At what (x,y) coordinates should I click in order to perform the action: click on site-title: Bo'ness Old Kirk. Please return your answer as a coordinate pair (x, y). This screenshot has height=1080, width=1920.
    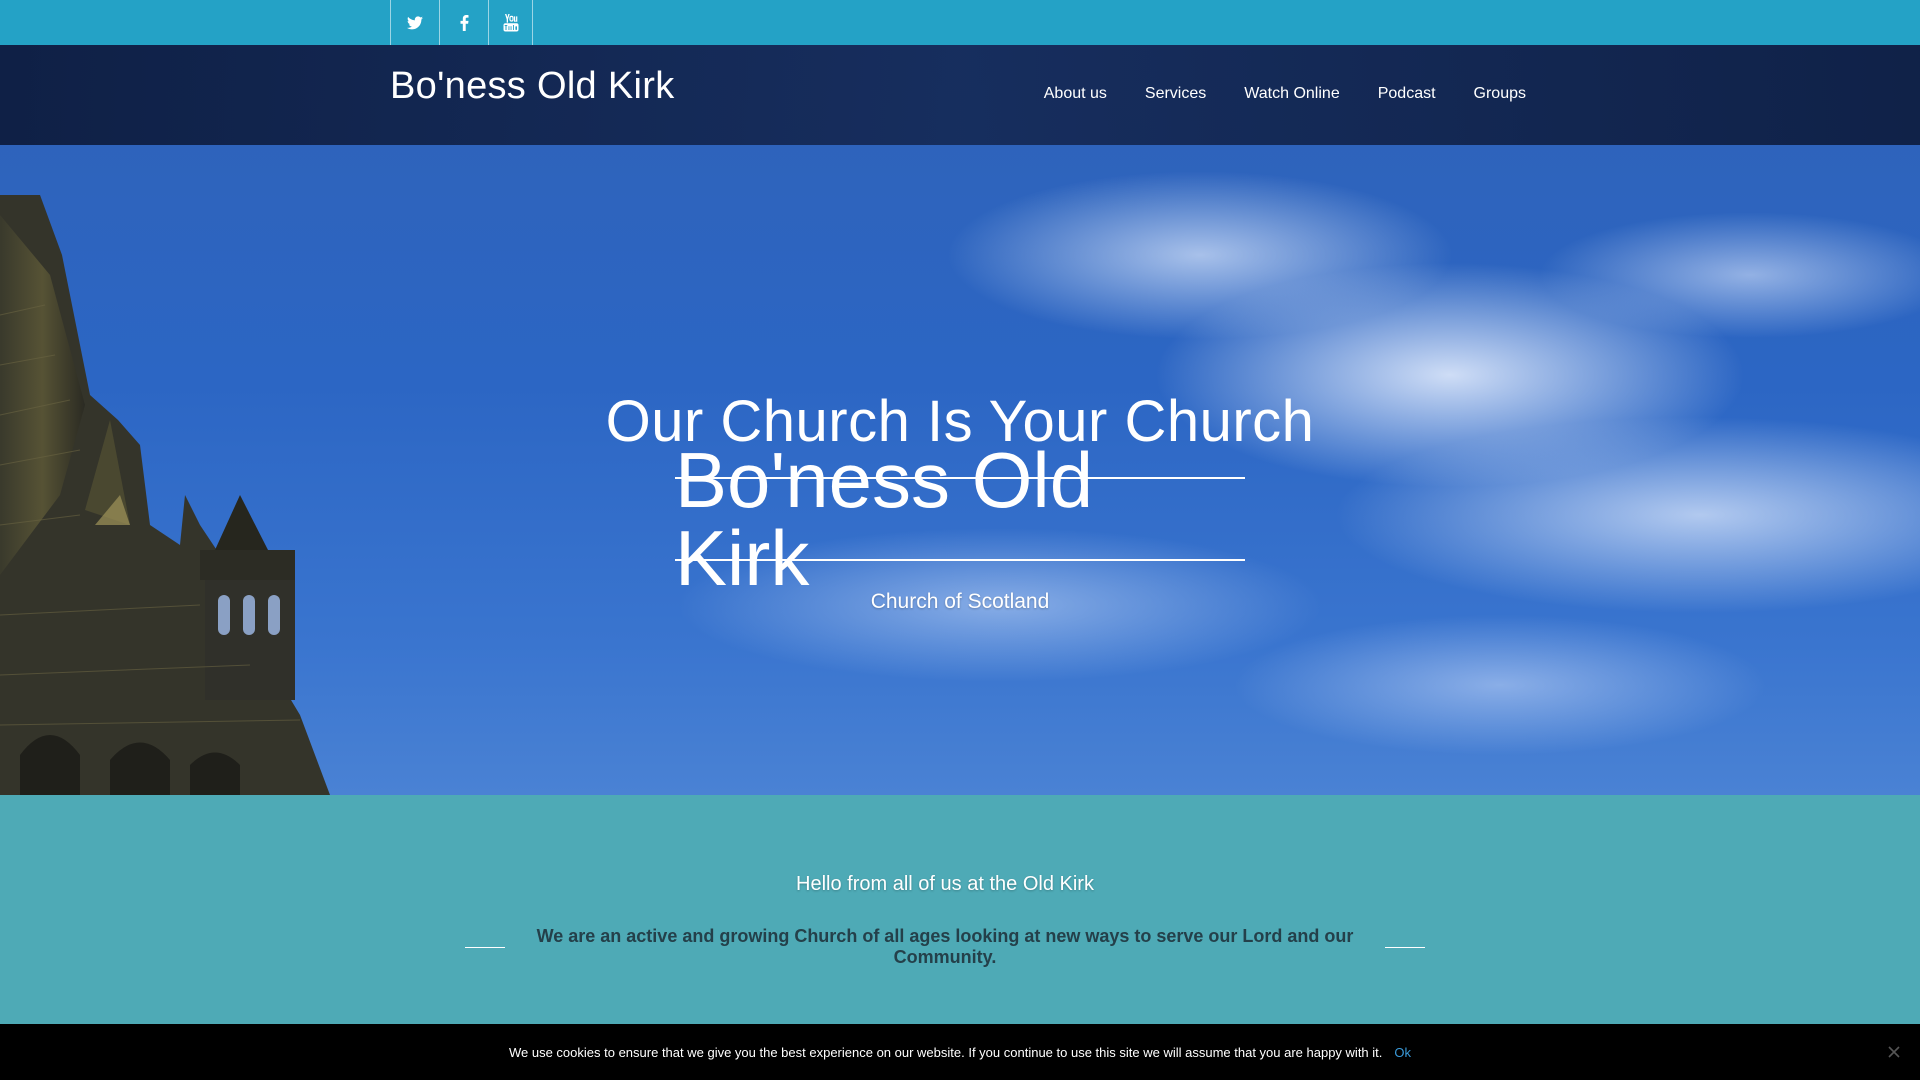
    Looking at the image, I should click on (532, 86).